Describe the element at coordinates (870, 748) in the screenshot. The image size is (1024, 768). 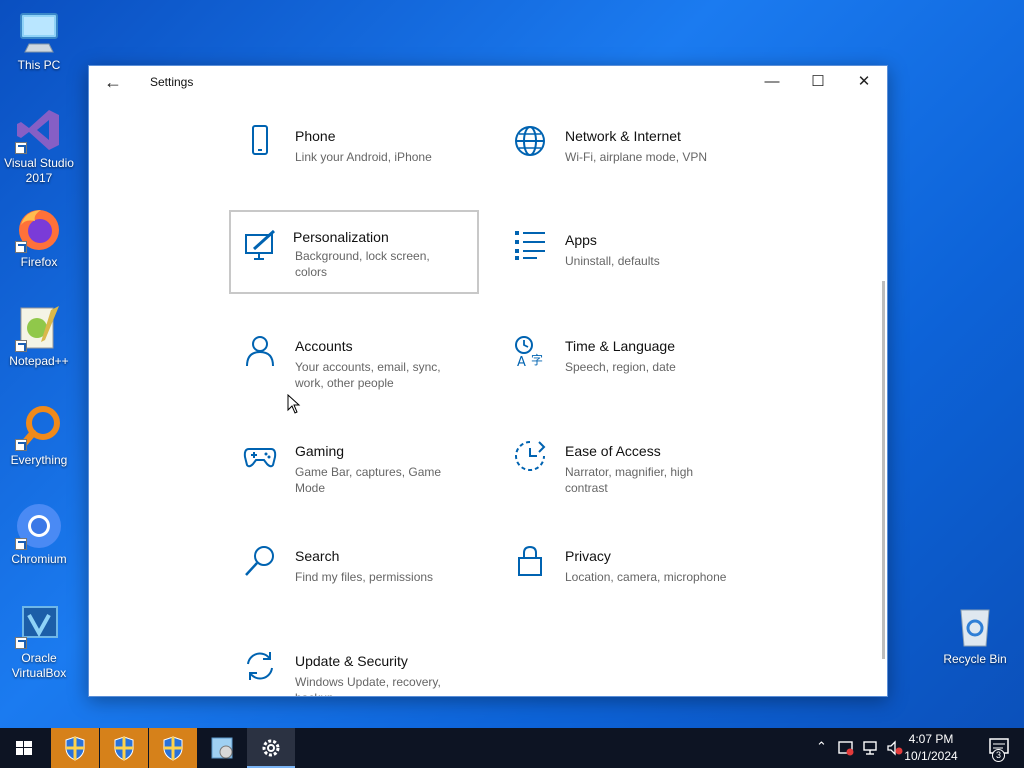
I see `network-icon` at that location.